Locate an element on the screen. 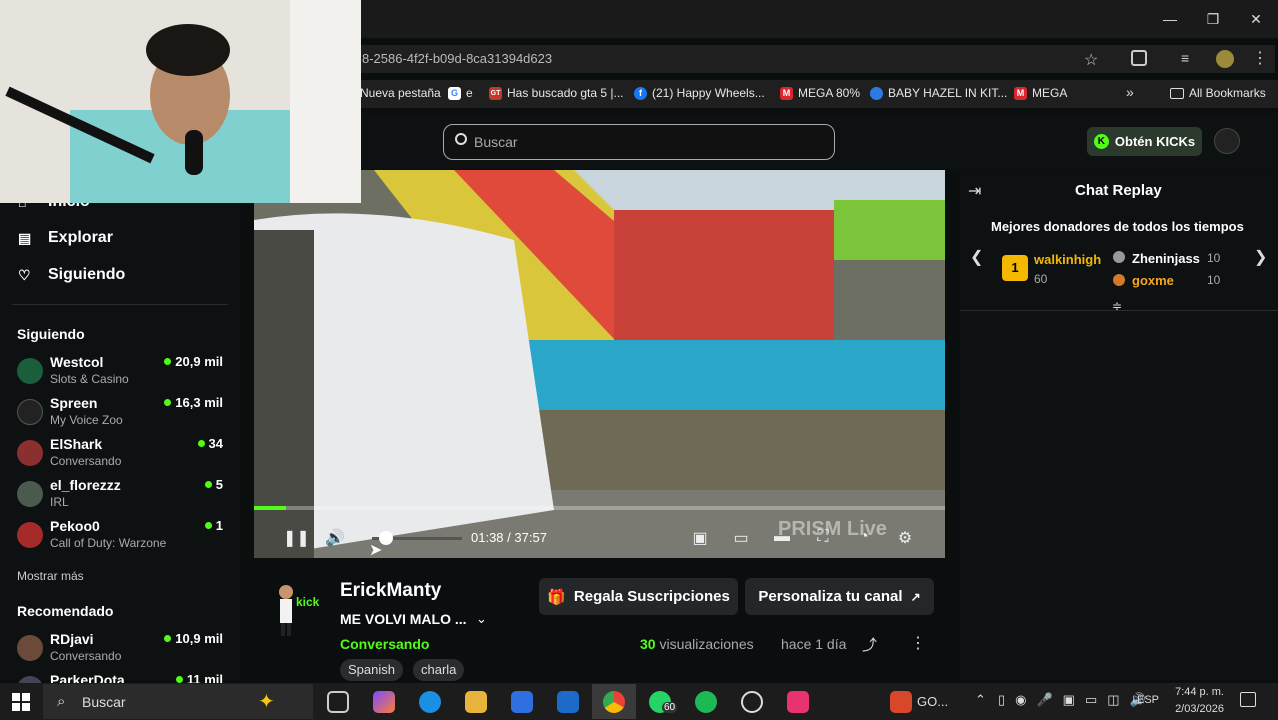 The image size is (1278, 720). channel-item: ElShark Conversando 34 is located at coordinates (122, 454).